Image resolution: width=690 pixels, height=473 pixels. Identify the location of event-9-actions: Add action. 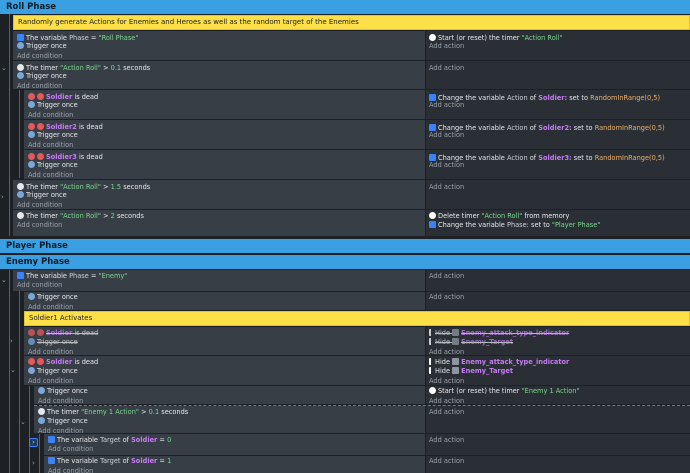
(558, 301).